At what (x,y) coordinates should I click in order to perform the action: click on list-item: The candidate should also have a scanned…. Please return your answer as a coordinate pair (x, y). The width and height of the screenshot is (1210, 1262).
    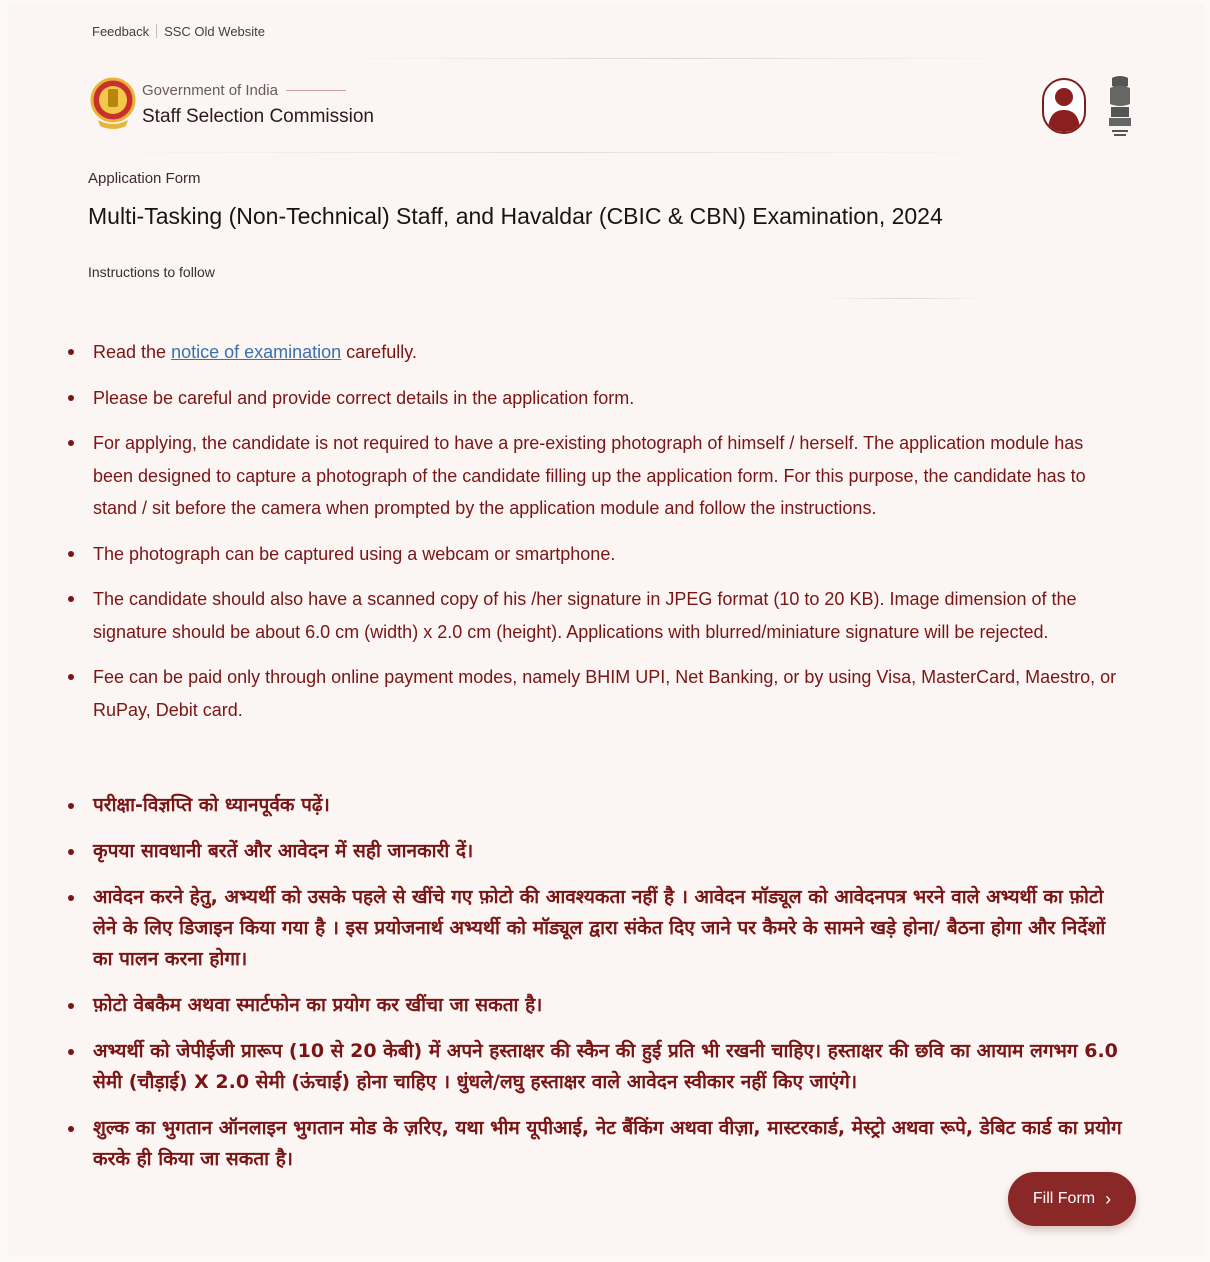
    Looking at the image, I should click on (596, 615).